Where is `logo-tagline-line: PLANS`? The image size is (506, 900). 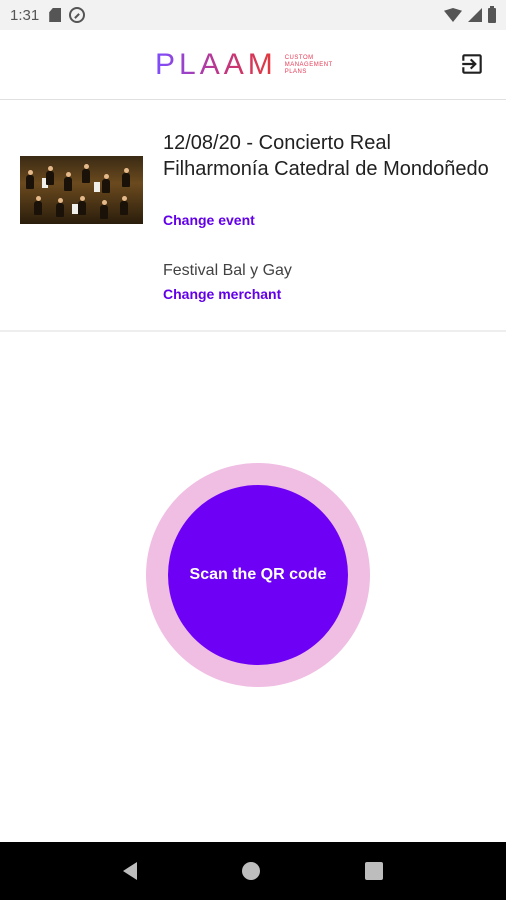 logo-tagline-line: PLANS is located at coordinates (295, 71).